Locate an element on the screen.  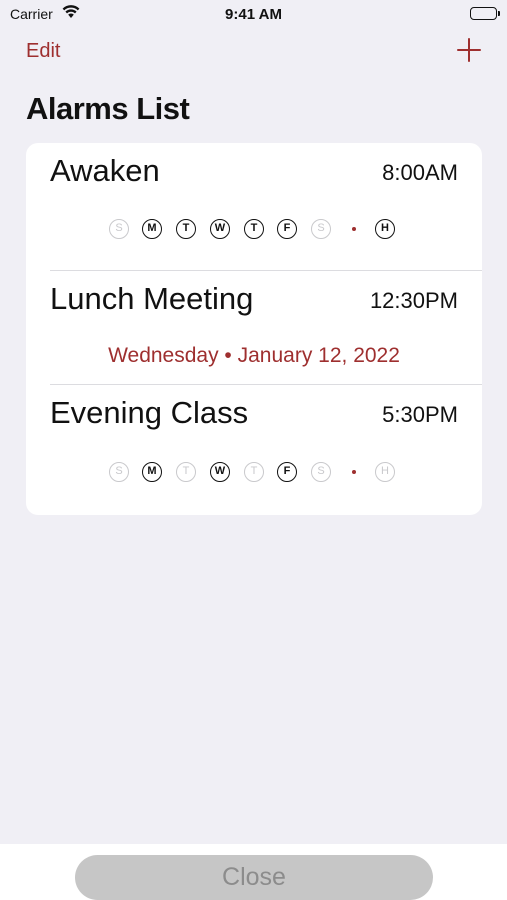
page-title: Alarms List is located at coordinates (108, 108).